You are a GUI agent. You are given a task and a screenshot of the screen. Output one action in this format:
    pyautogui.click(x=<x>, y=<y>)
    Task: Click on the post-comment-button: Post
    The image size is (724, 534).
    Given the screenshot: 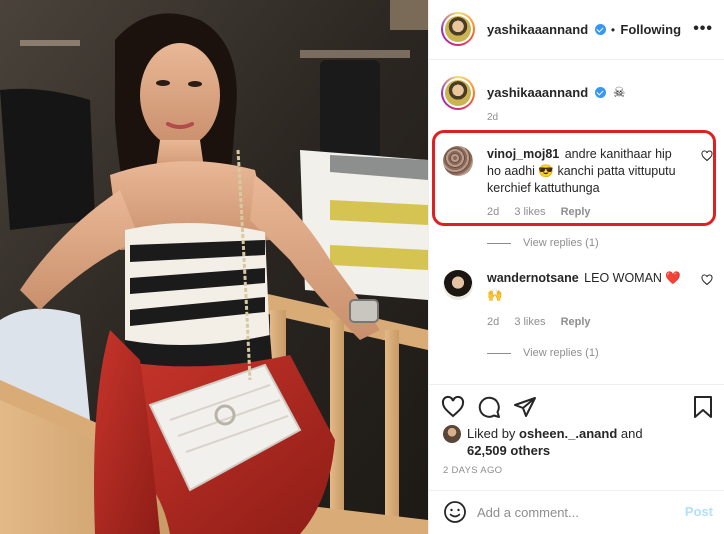 What is the action you would take?
    pyautogui.click(x=699, y=511)
    